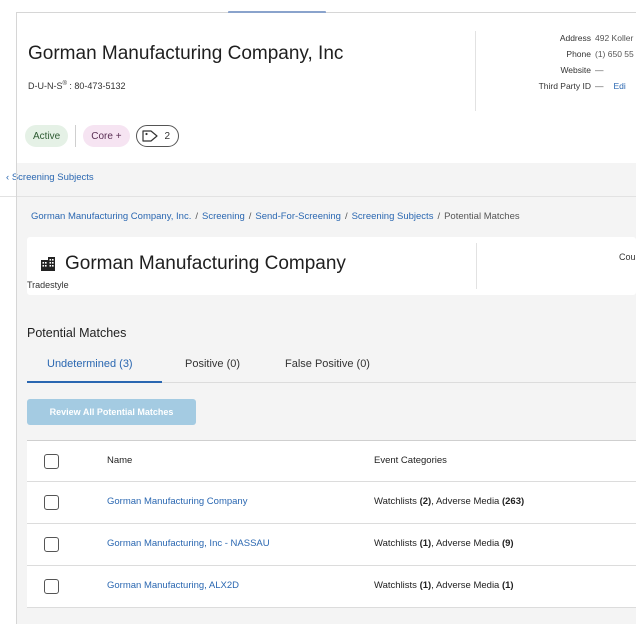  Describe the element at coordinates (476, 266) in the screenshot. I see `card-divider` at that location.